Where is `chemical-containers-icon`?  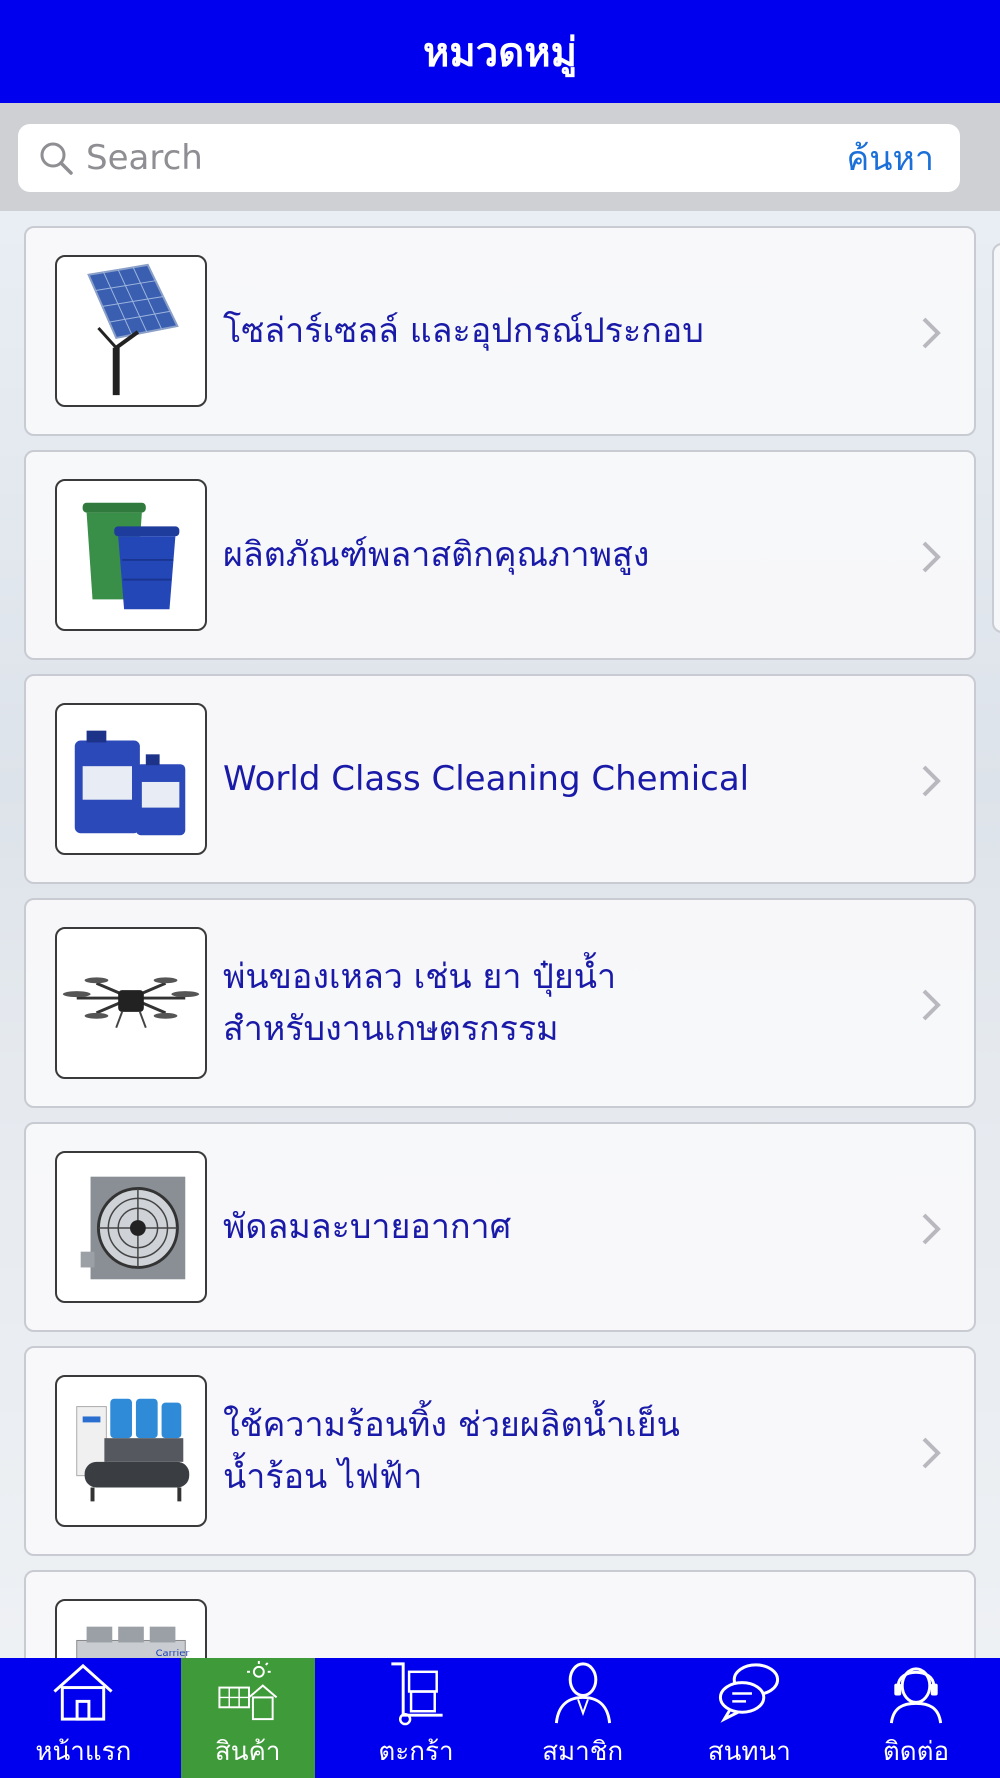
chemical-containers-icon is located at coordinates (131, 779).